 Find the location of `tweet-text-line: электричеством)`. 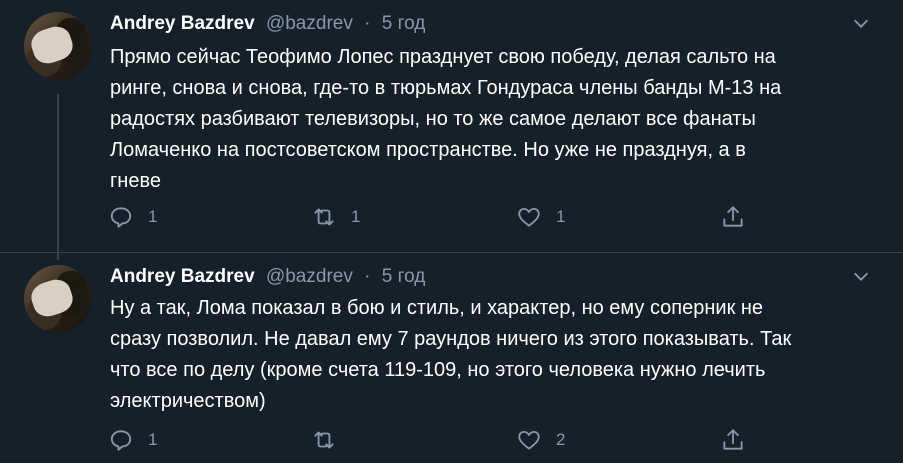

tweet-text-line: электричеством) is located at coordinates (188, 401).